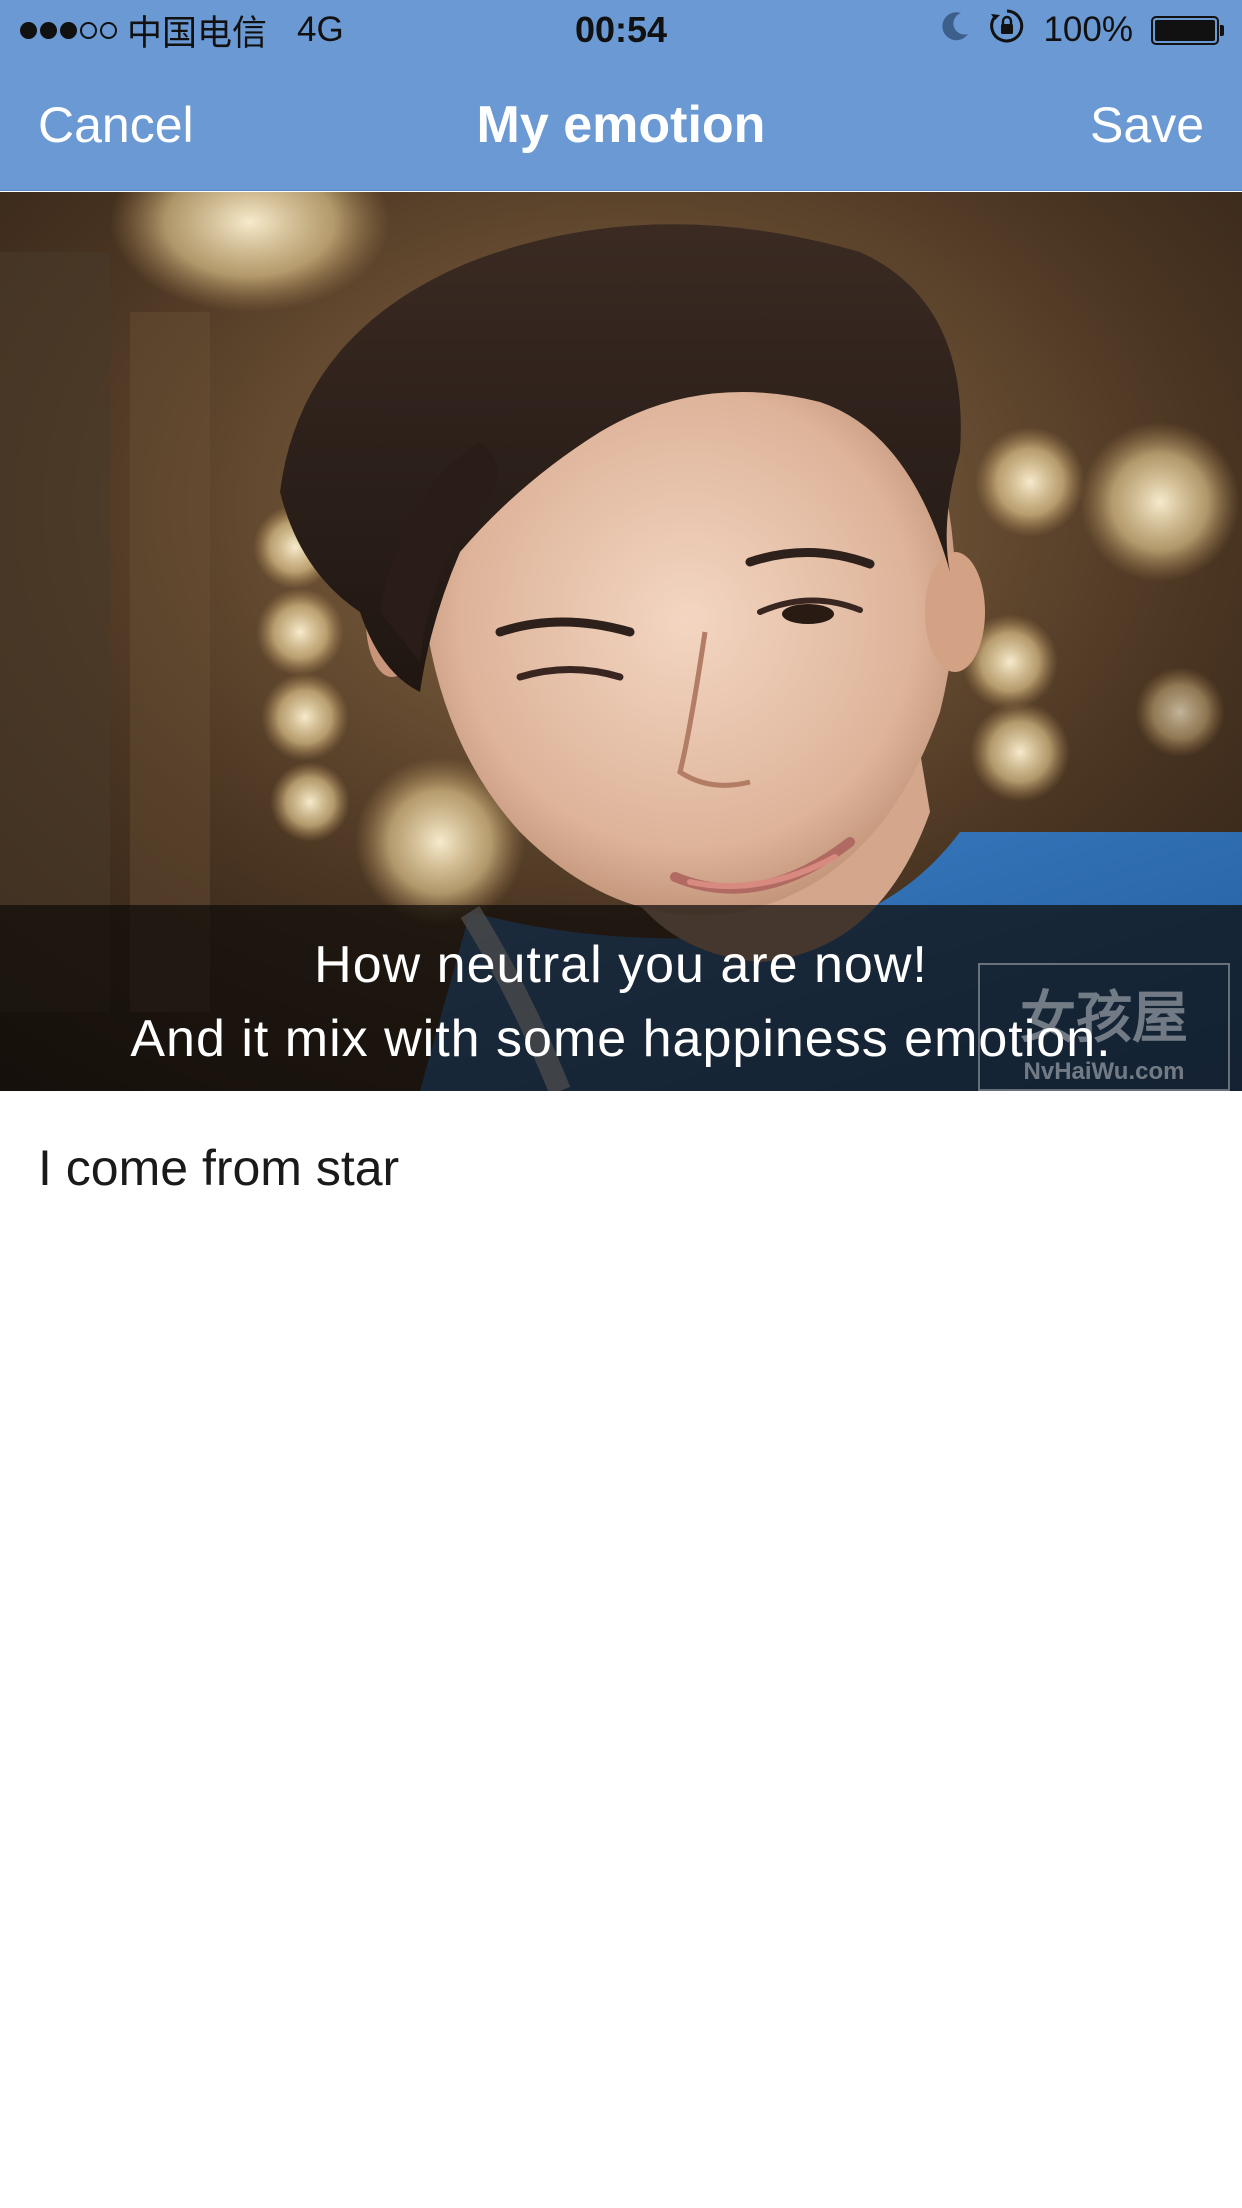  I want to click on status-bar: 中国电信 4G 00:54 100%, so click(621, 30).